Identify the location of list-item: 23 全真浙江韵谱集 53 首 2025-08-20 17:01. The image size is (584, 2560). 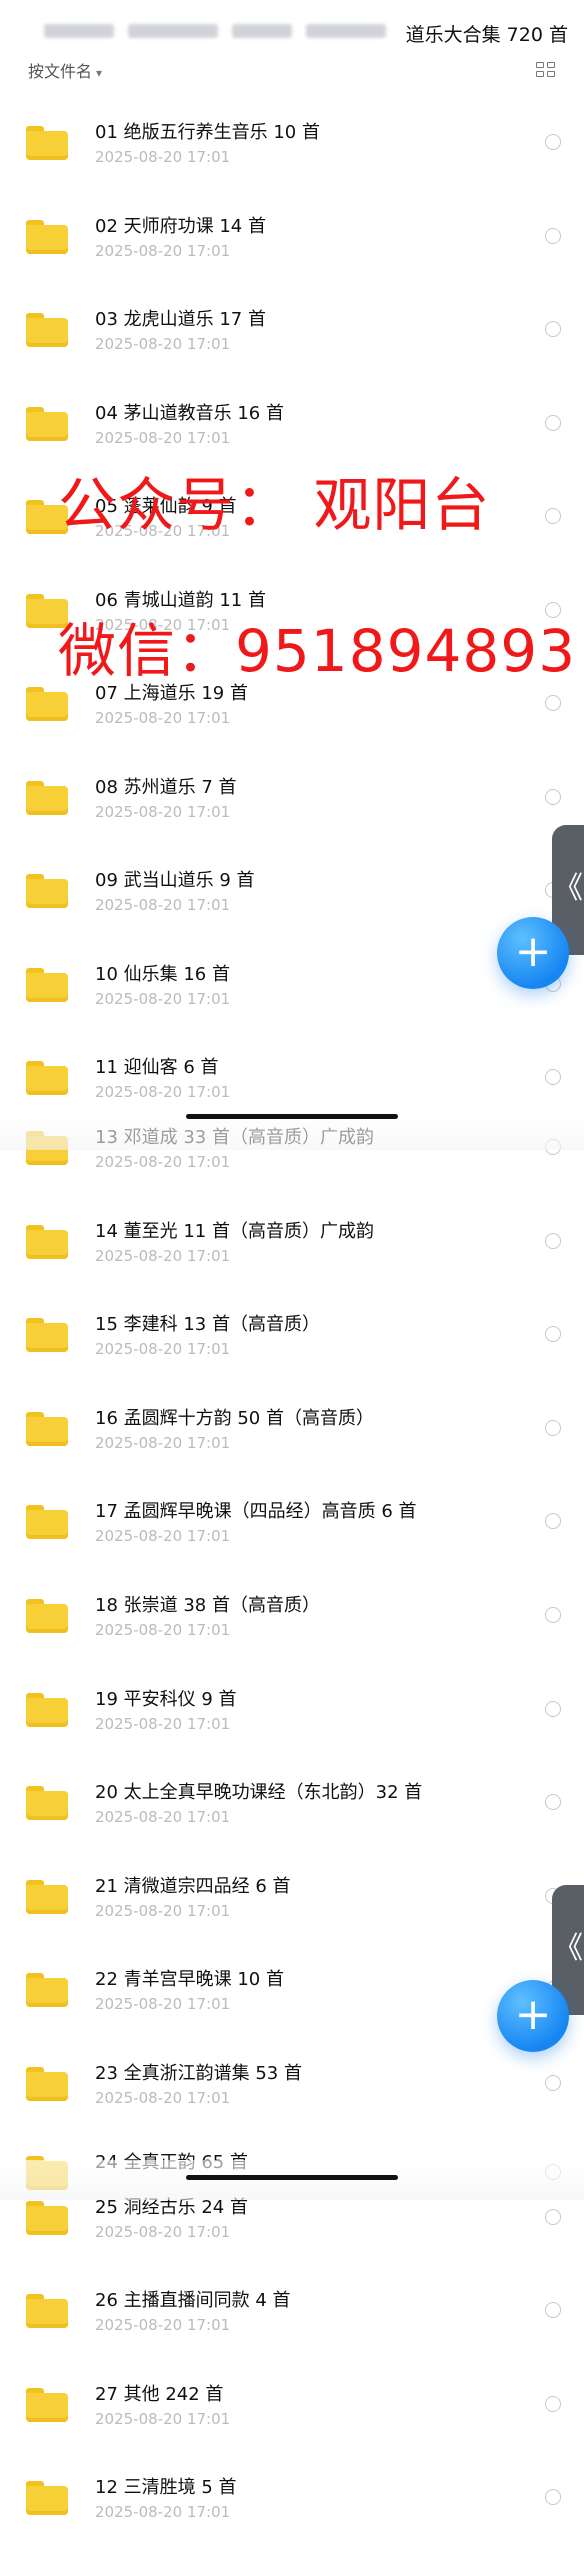
(292, 2087).